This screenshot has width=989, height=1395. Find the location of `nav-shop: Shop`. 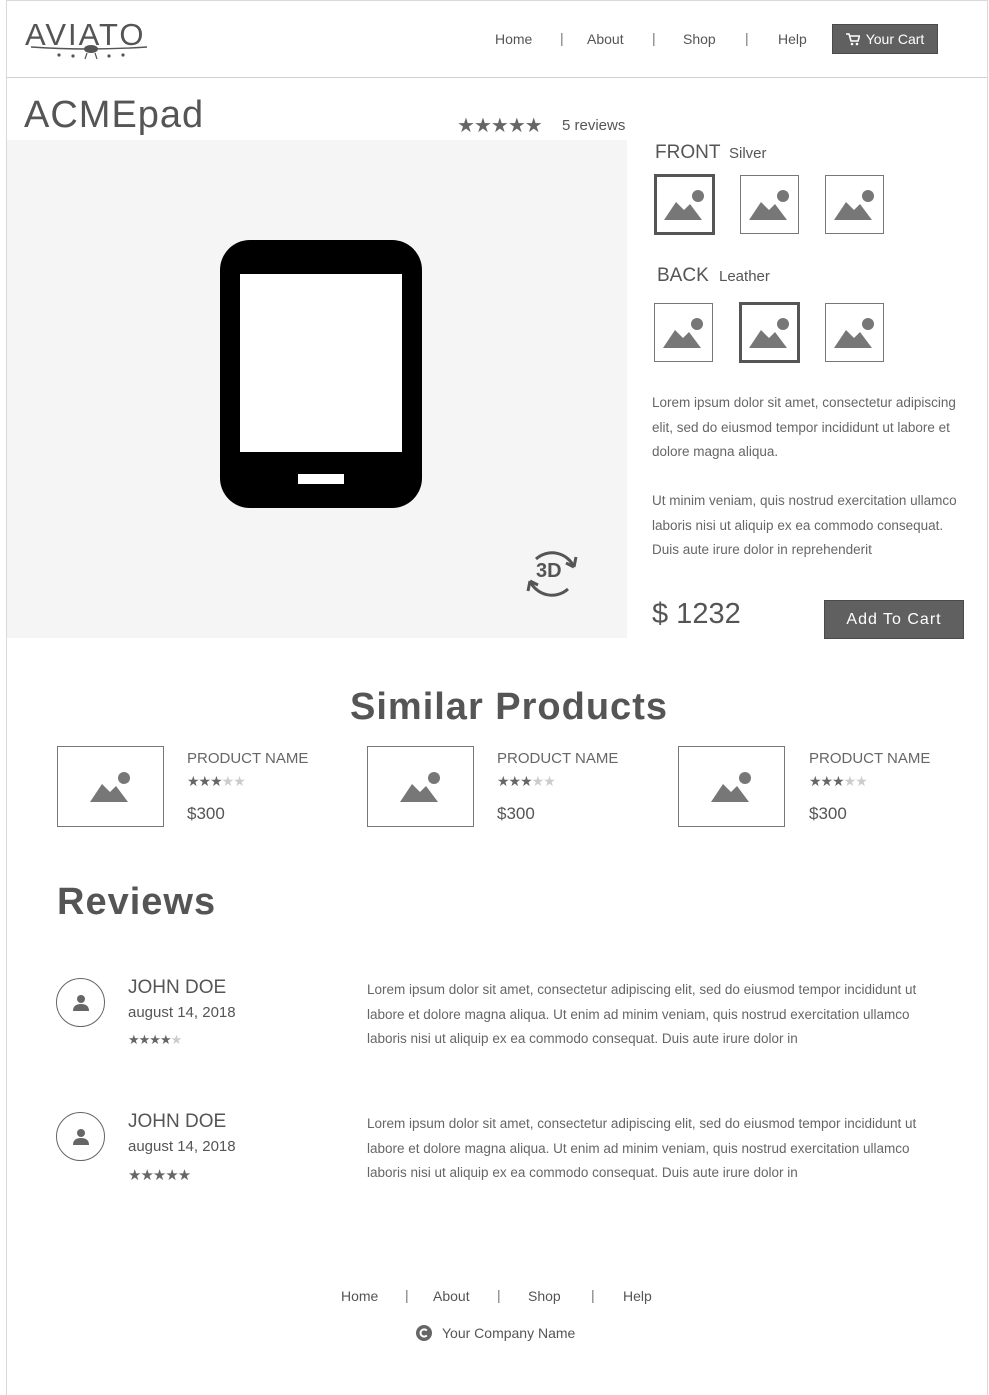

nav-shop: Shop is located at coordinates (699, 39).